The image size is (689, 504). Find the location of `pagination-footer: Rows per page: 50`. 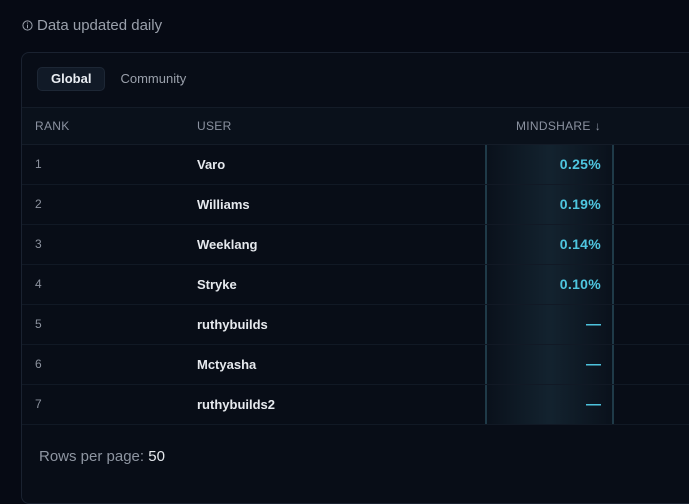

pagination-footer: Rows per page: 50 is located at coordinates (102, 456).